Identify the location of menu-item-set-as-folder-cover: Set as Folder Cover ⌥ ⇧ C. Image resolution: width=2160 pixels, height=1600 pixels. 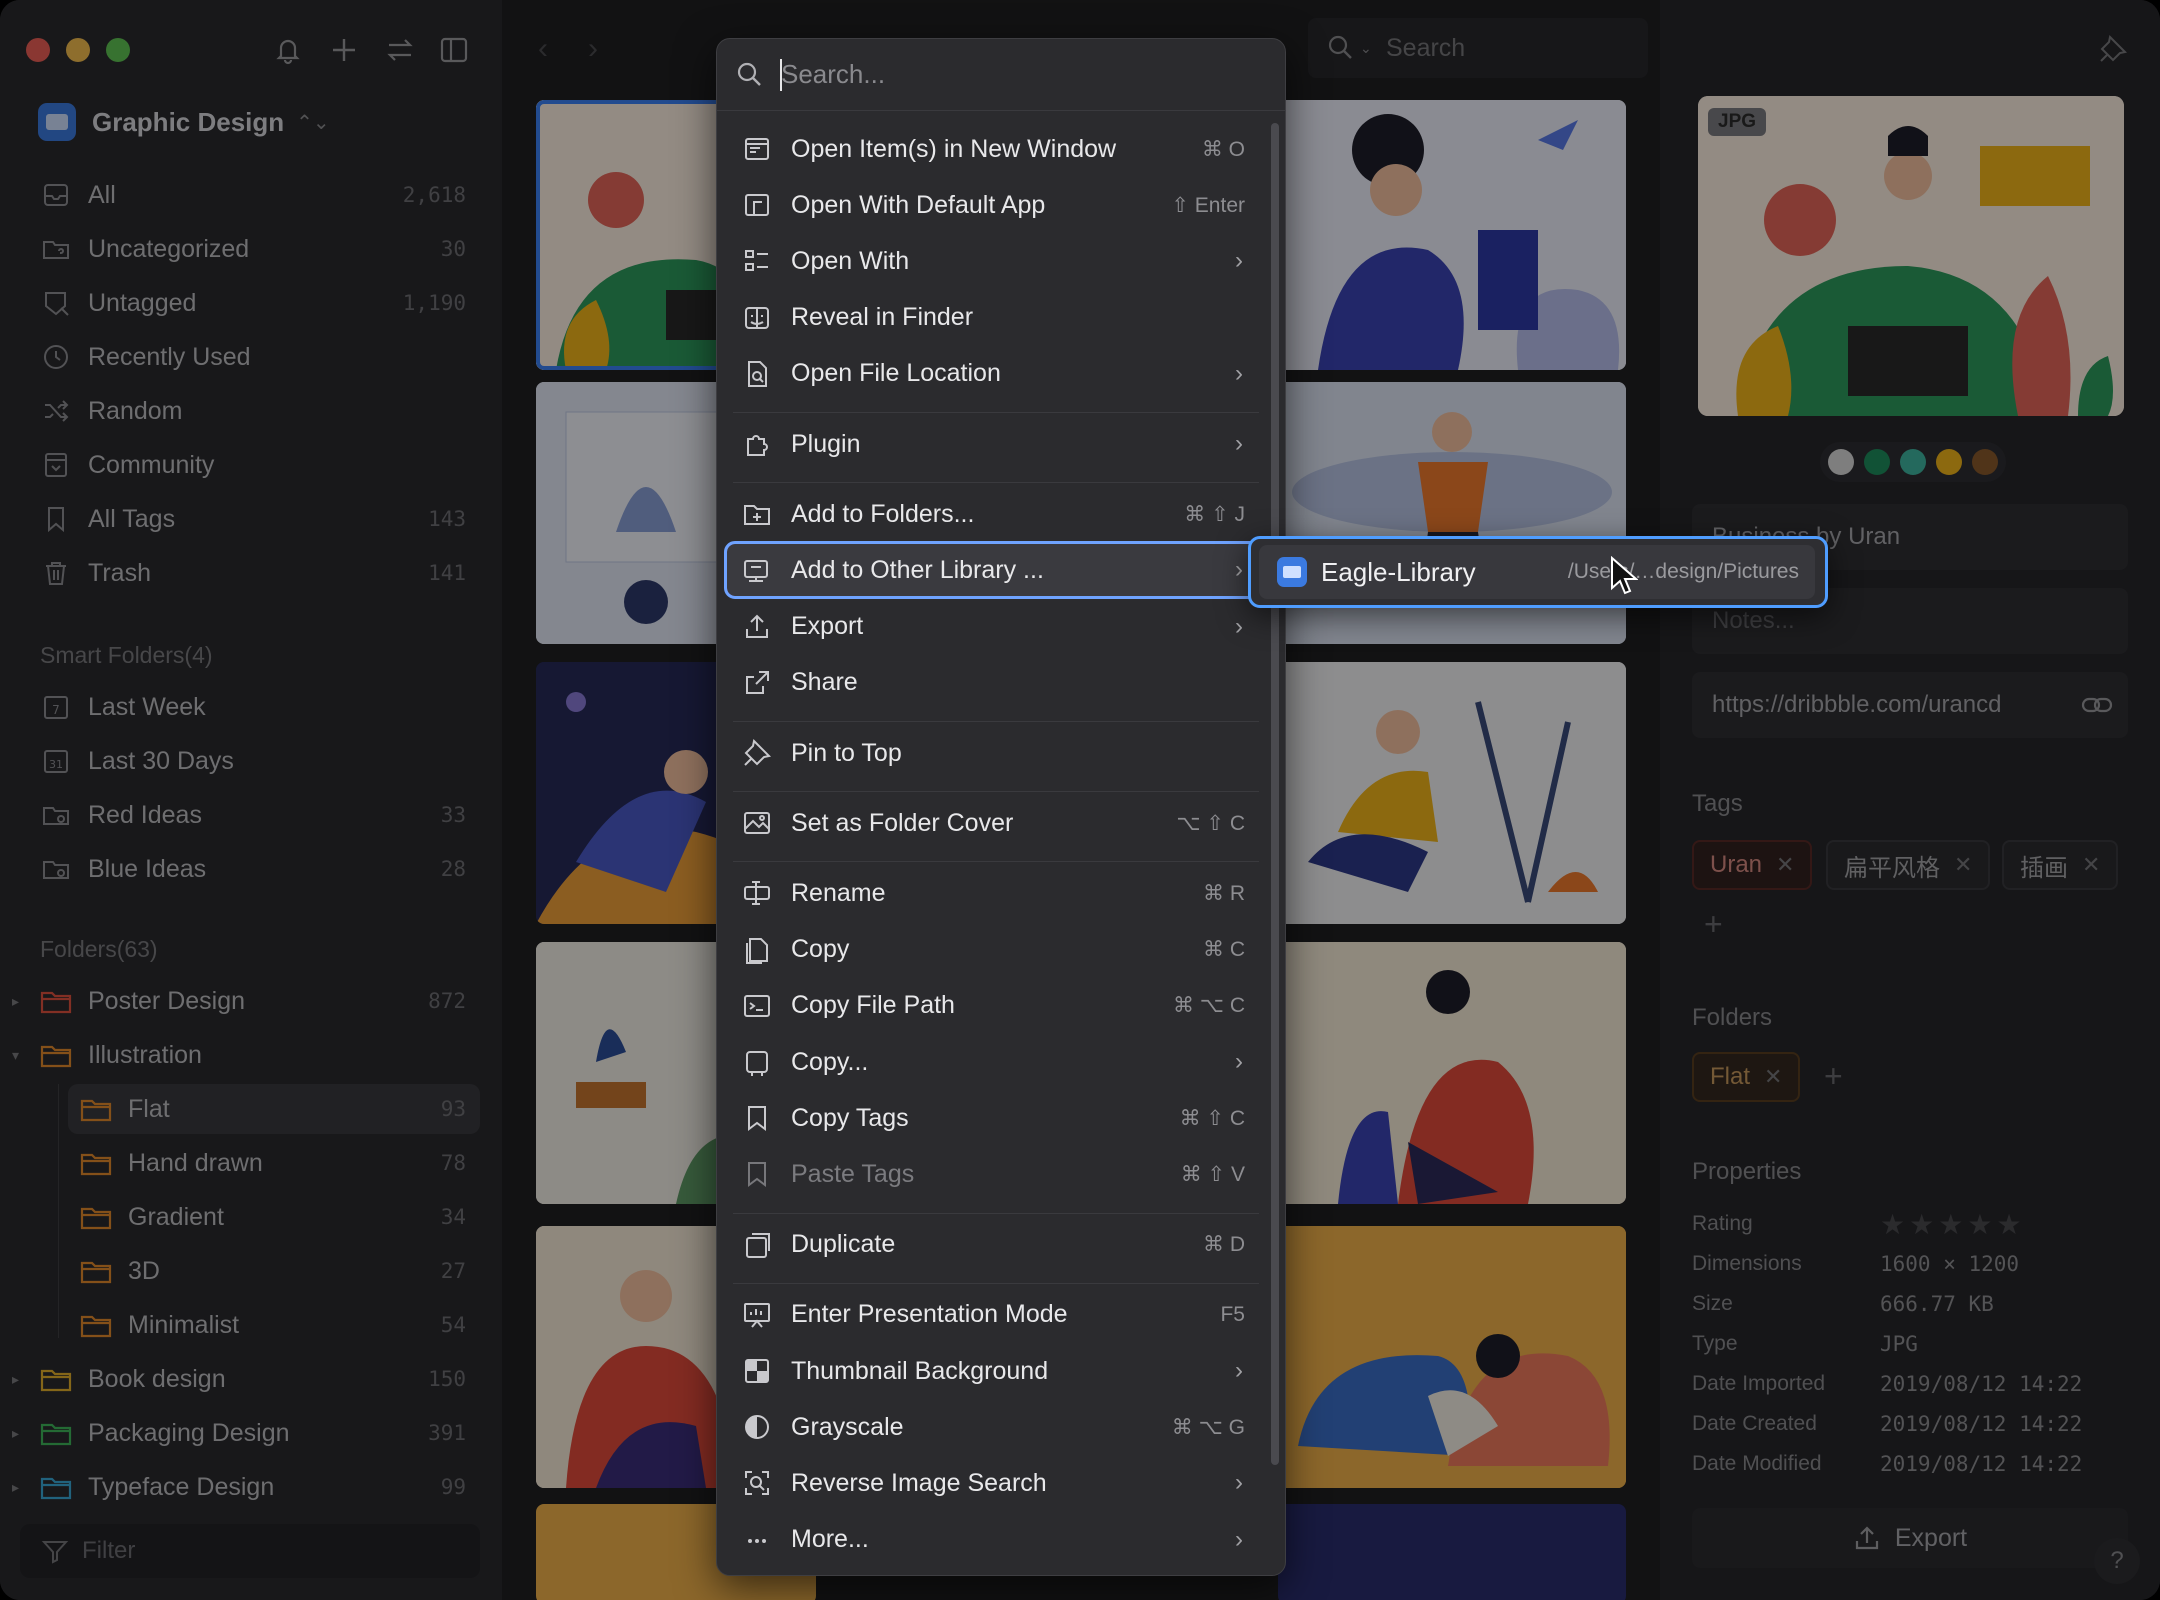
(994, 823).